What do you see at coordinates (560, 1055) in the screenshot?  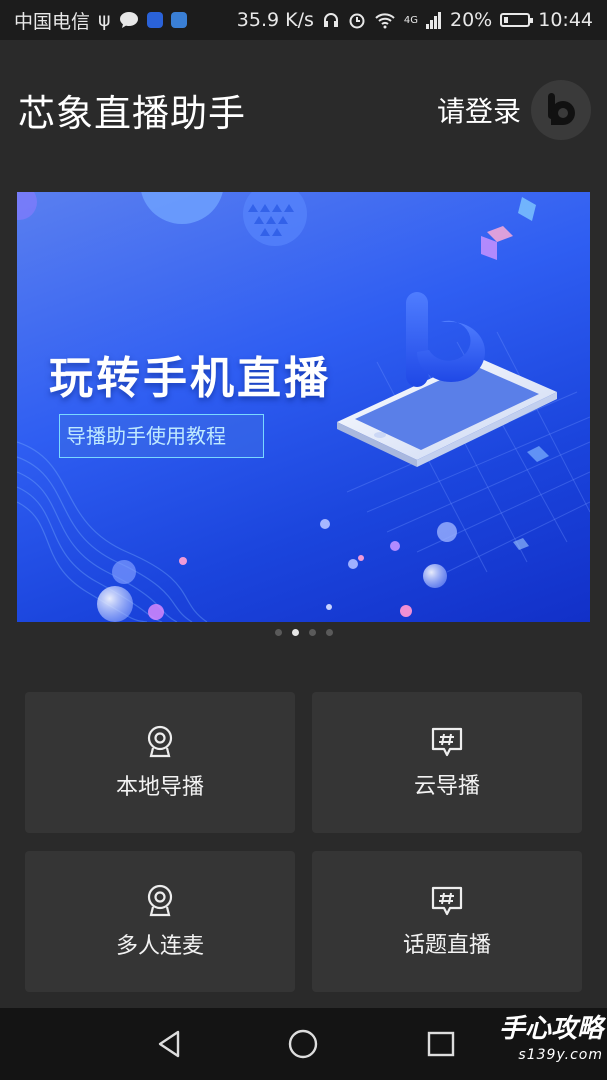 I see `watermark-url: s139y.com` at bounding box center [560, 1055].